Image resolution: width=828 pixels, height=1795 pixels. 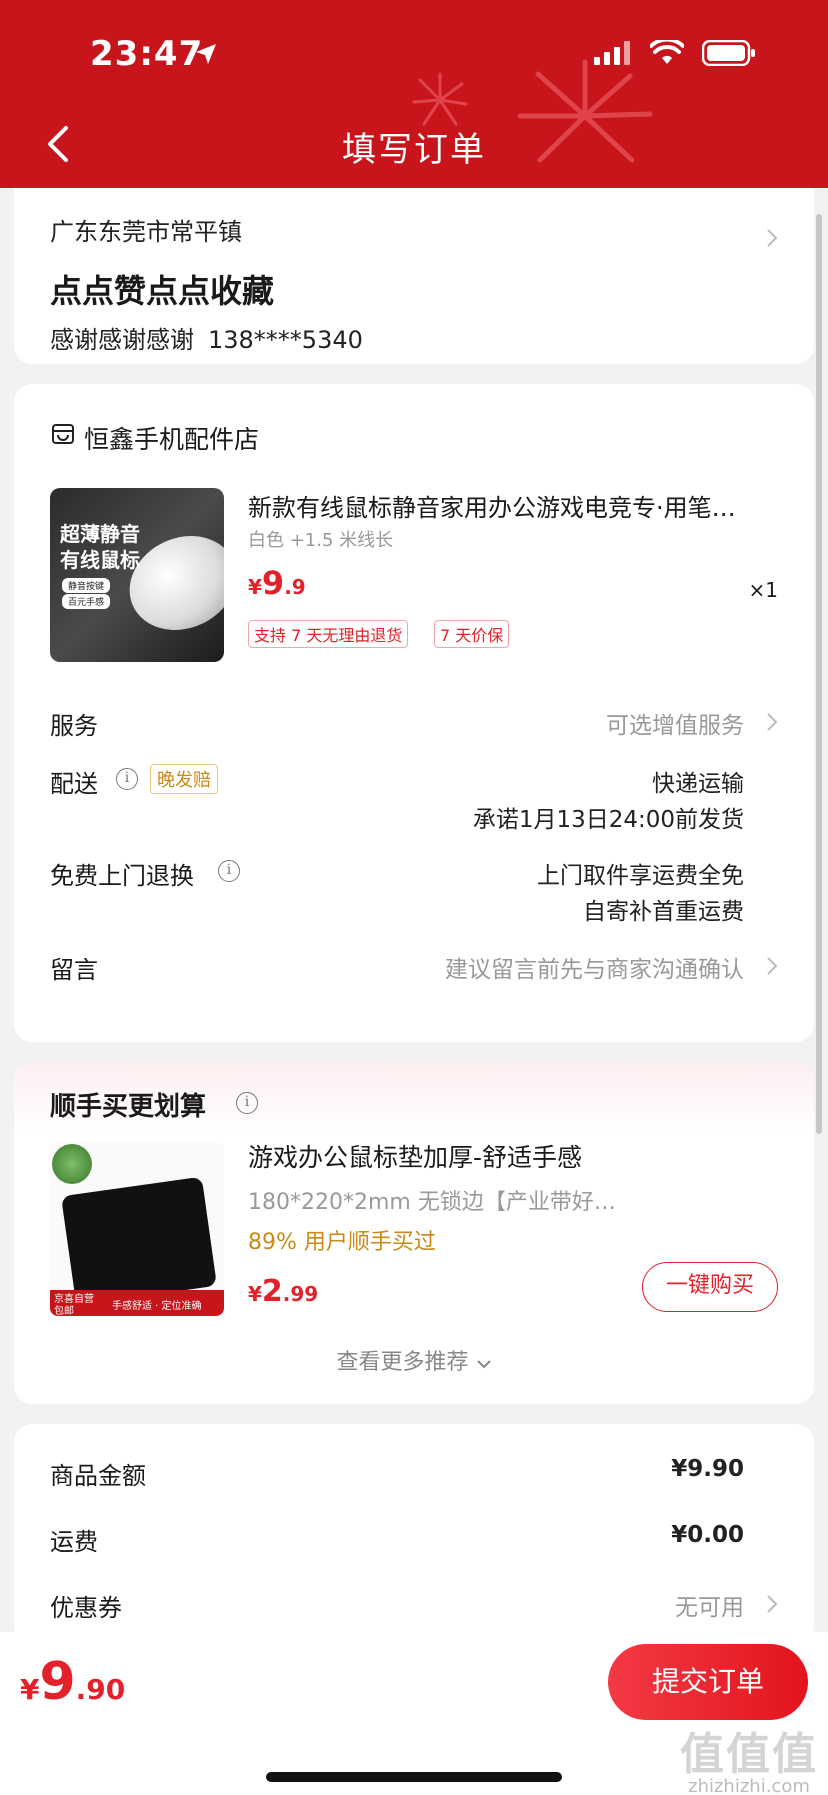 I want to click on price-protect-tag: 7 天价保, so click(x=472, y=634).